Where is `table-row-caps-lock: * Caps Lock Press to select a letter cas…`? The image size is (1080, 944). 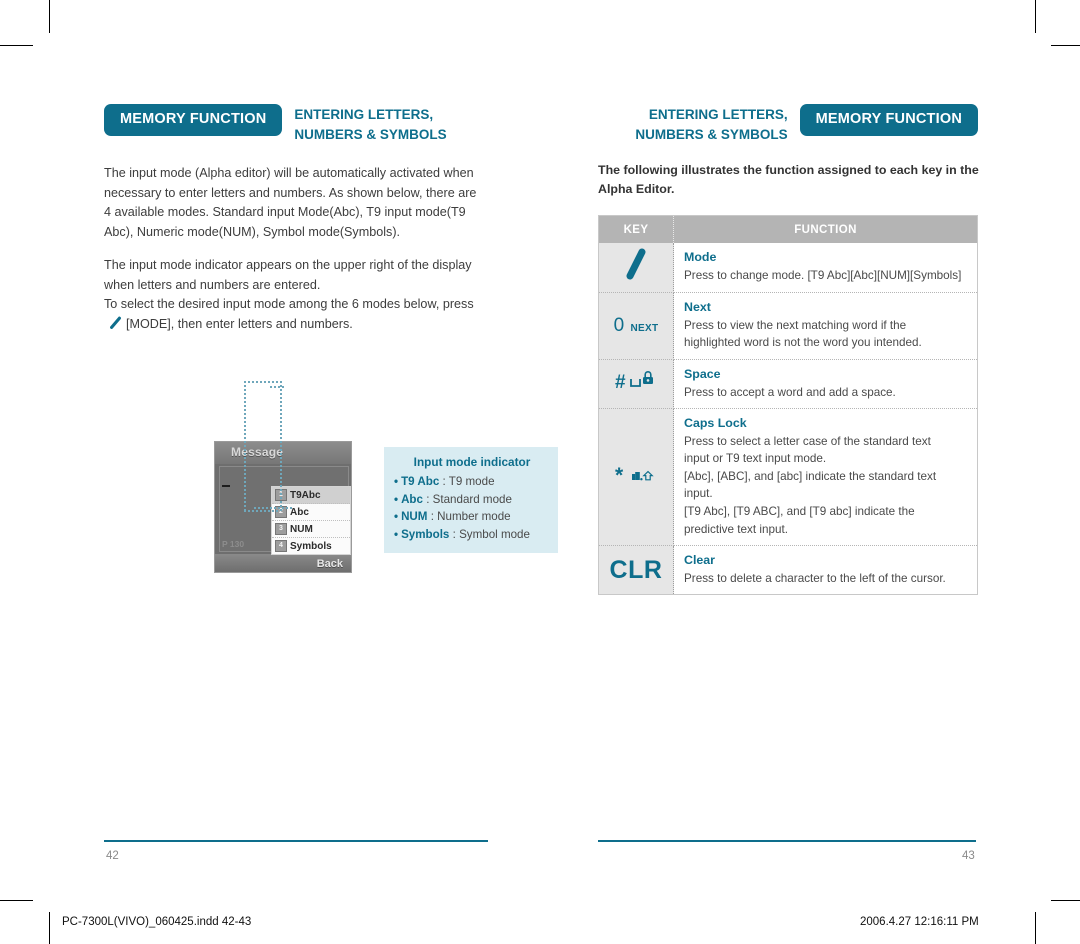 table-row-caps-lock: * Caps Lock Press to select a letter cas… is located at coordinates (788, 477).